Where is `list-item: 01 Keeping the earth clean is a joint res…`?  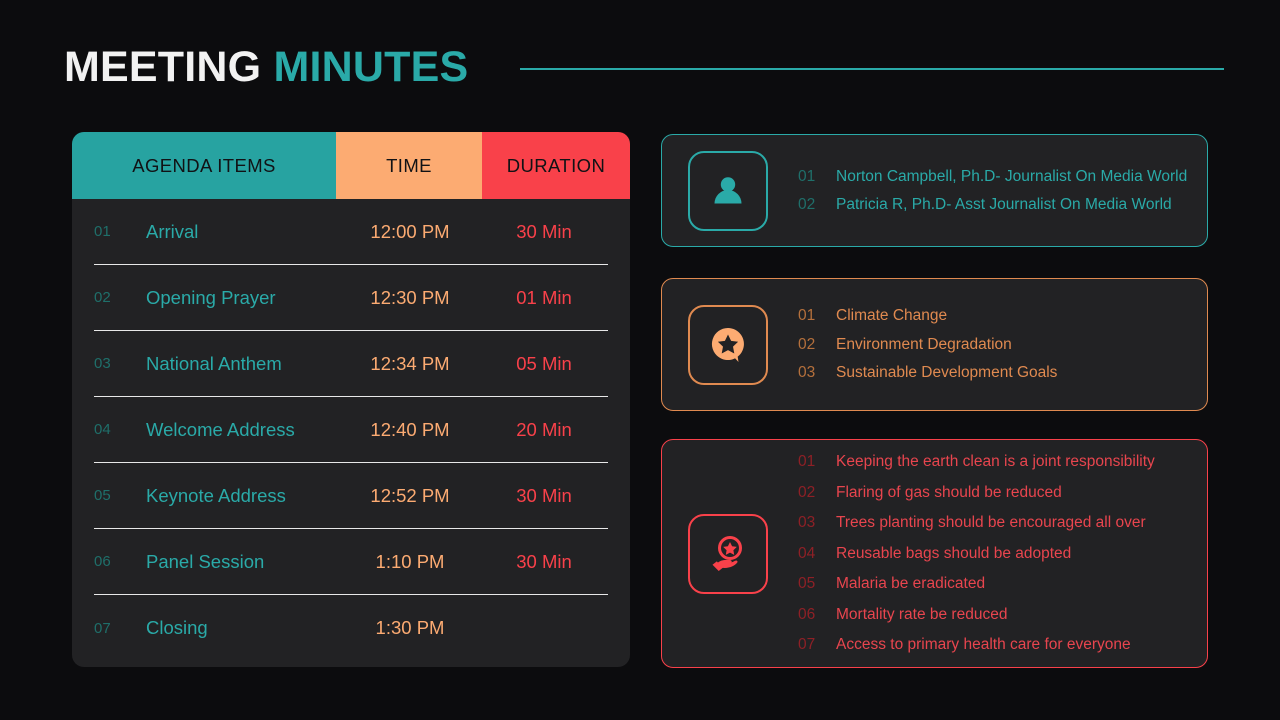 list-item: 01 Keeping the earth clean is a joint res… is located at coordinates (993, 462).